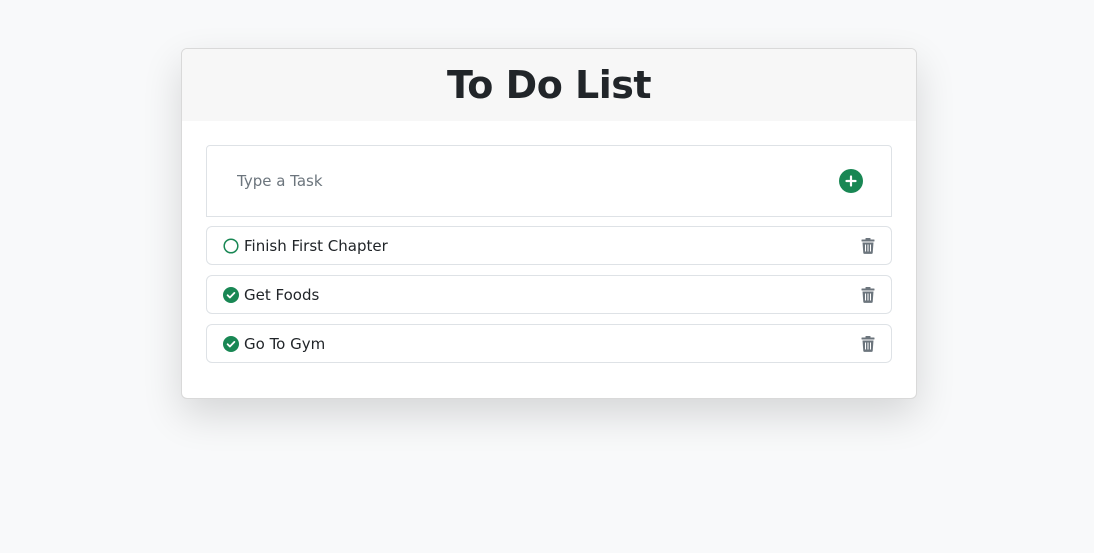 The width and height of the screenshot is (1094, 553). Describe the element at coordinates (285, 343) in the screenshot. I see `task-label: Go To Gym` at that location.